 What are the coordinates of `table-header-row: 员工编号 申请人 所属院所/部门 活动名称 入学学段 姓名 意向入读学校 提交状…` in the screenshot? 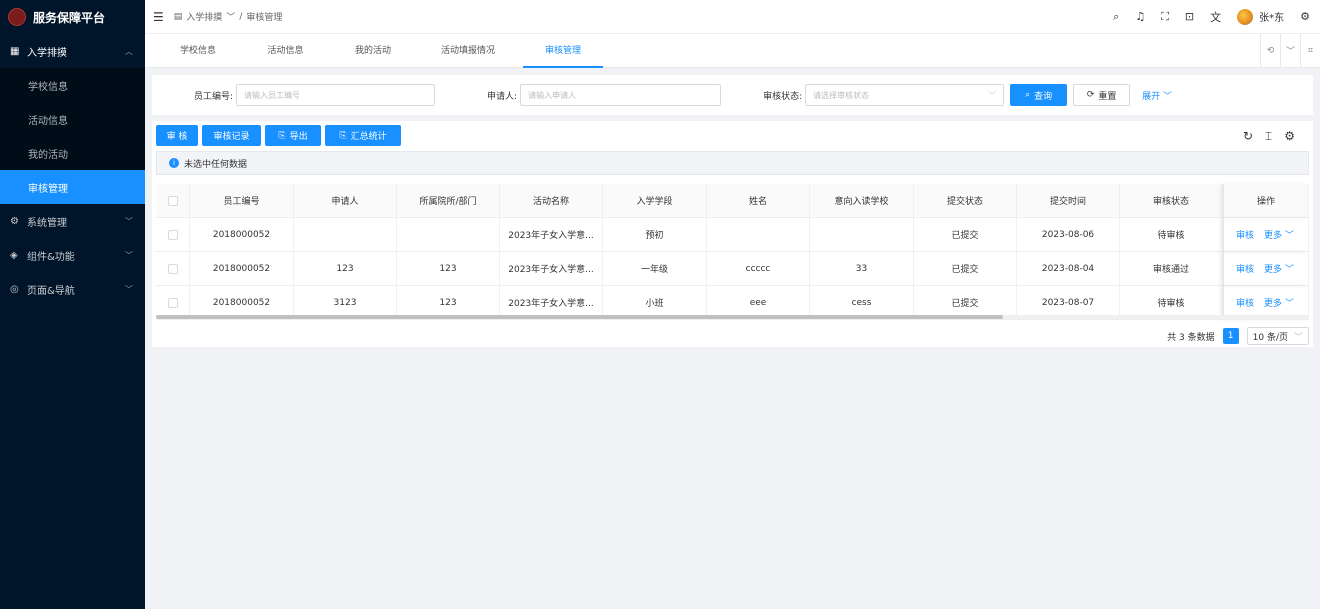 It's located at (732, 200).